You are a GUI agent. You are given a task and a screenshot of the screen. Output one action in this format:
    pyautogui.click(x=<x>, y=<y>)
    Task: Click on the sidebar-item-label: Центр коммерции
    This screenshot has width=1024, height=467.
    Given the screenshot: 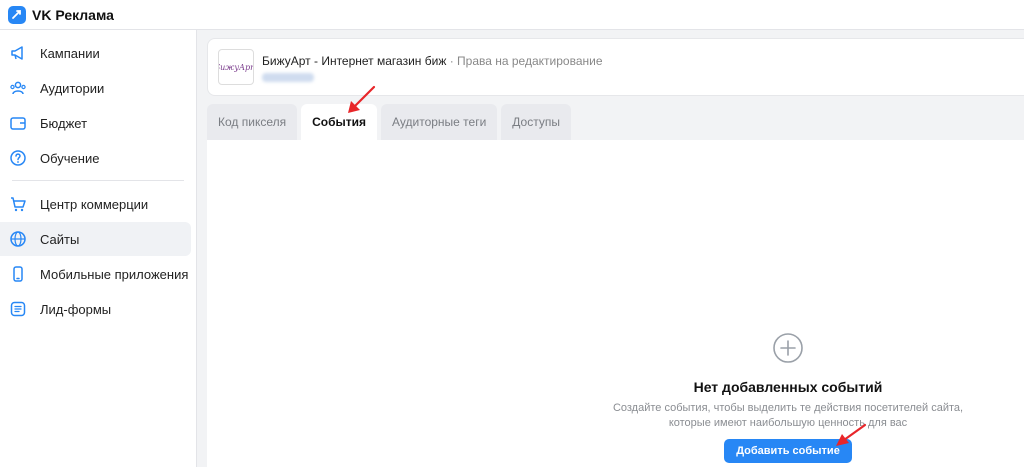 What is the action you would take?
    pyautogui.click(x=94, y=204)
    